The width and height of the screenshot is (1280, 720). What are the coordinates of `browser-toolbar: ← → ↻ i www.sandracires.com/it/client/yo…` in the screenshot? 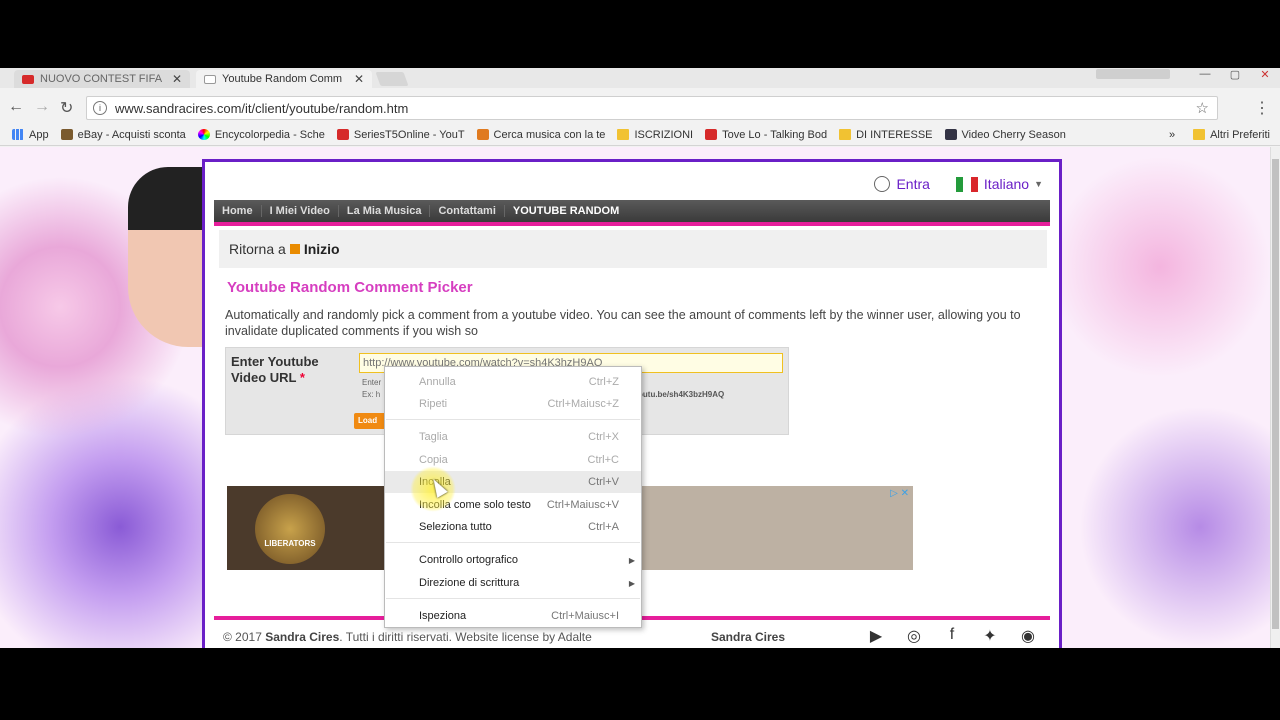 It's located at (640, 108).